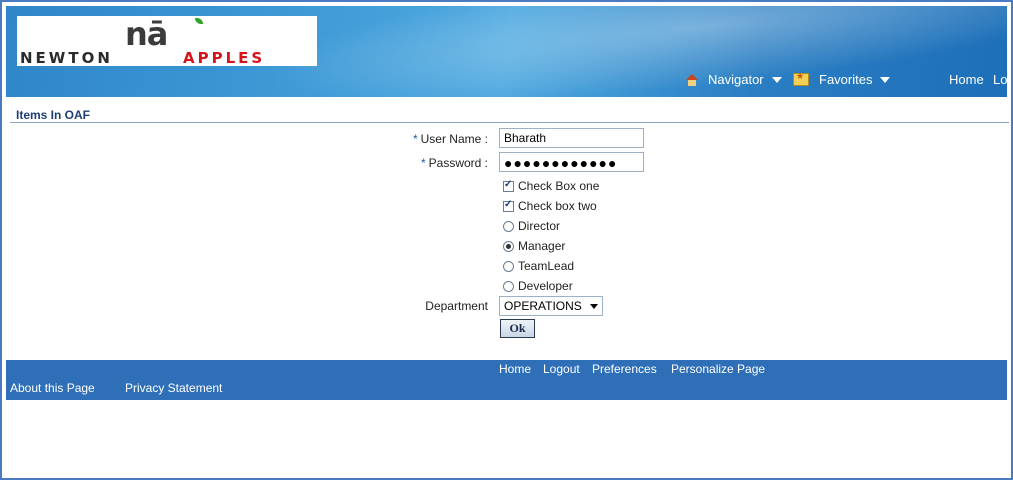 This screenshot has height=480, width=1013. Describe the element at coordinates (561, 369) in the screenshot. I see `footer-logout-link: Logout` at that location.